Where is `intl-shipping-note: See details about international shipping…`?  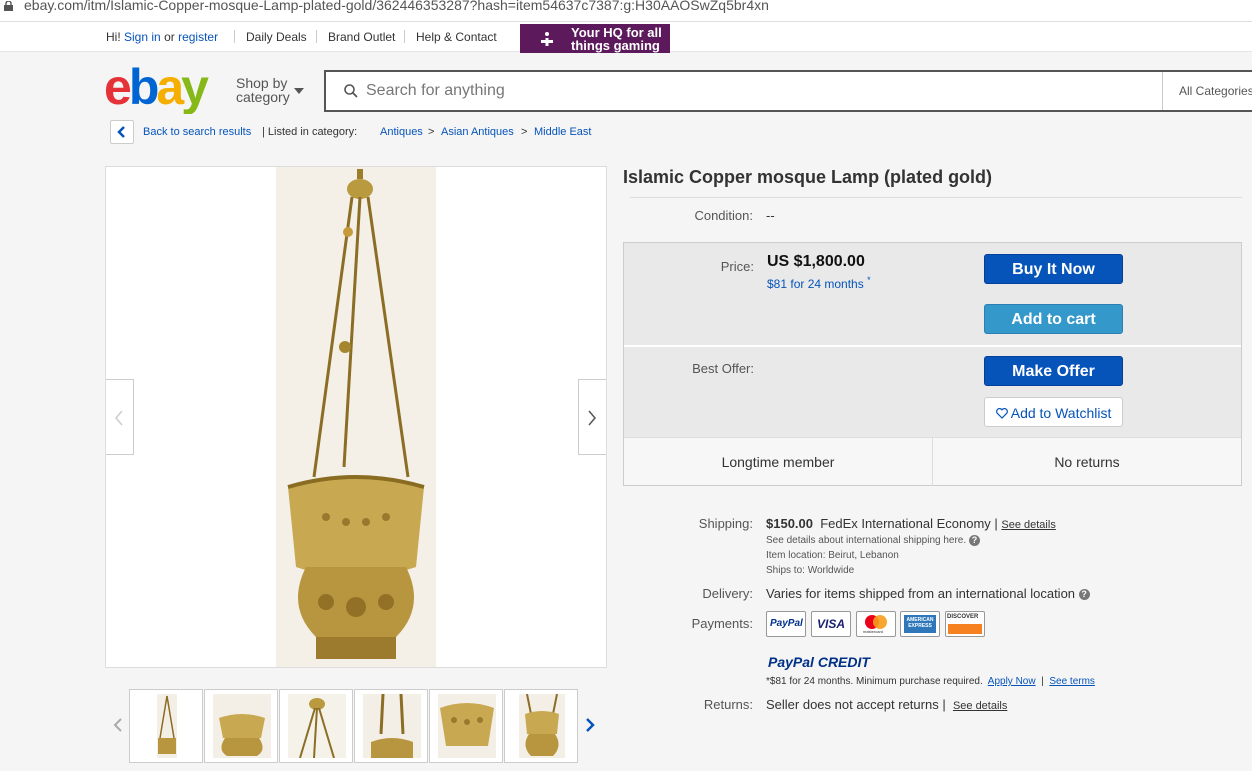
intl-shipping-note: See details about international shipping… is located at coordinates (873, 540).